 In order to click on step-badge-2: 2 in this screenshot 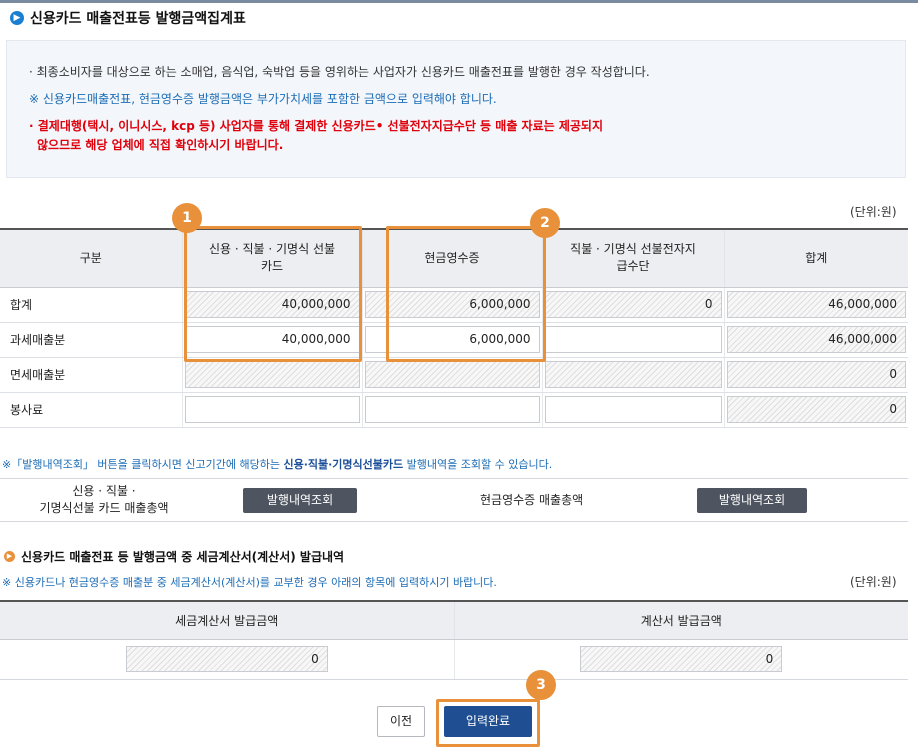, I will do `click(545, 223)`.